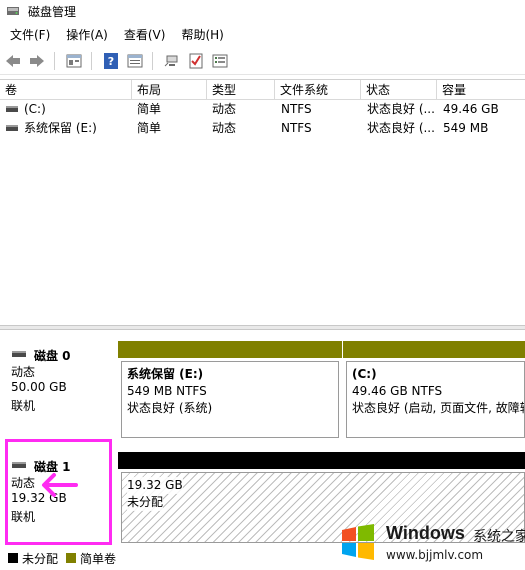 The image size is (525, 570). Describe the element at coordinates (60, 485) in the screenshot. I see `annotation-arrow-icon` at that location.